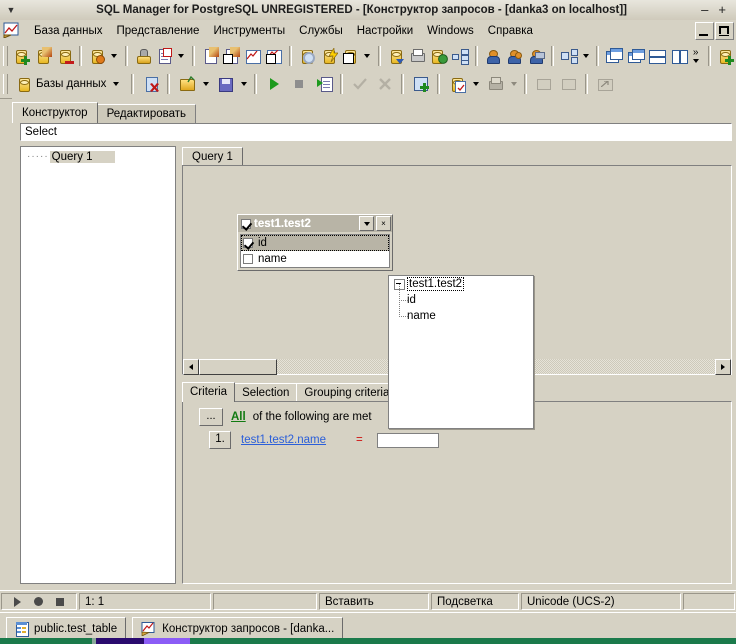  What do you see at coordinates (246, 223) in the screenshot?
I see `table-select-checkbox` at bounding box center [246, 223].